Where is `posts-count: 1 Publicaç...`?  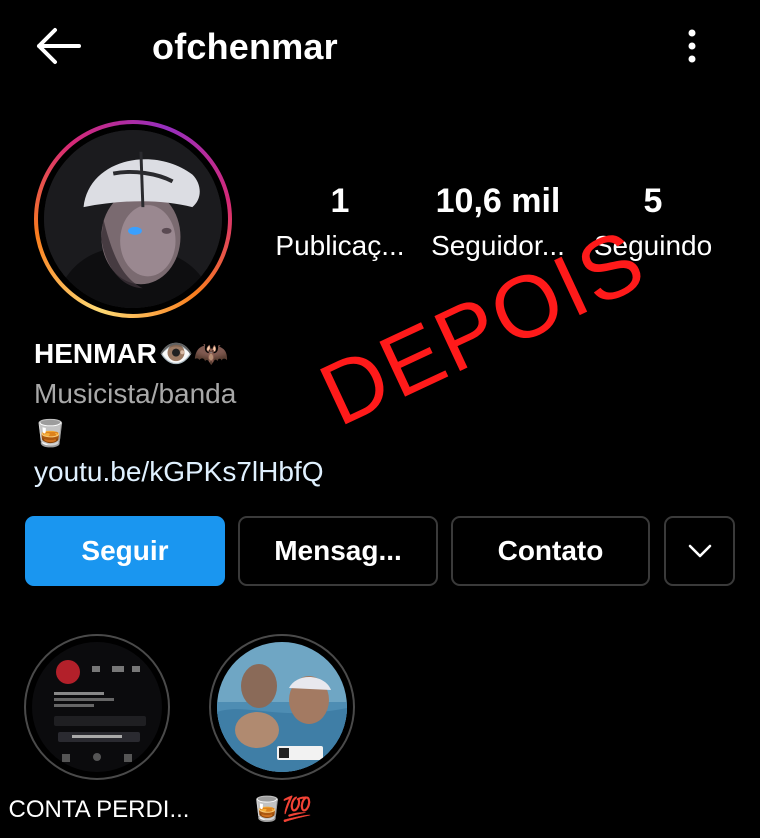 posts-count: 1 Publicaç... is located at coordinates (340, 223).